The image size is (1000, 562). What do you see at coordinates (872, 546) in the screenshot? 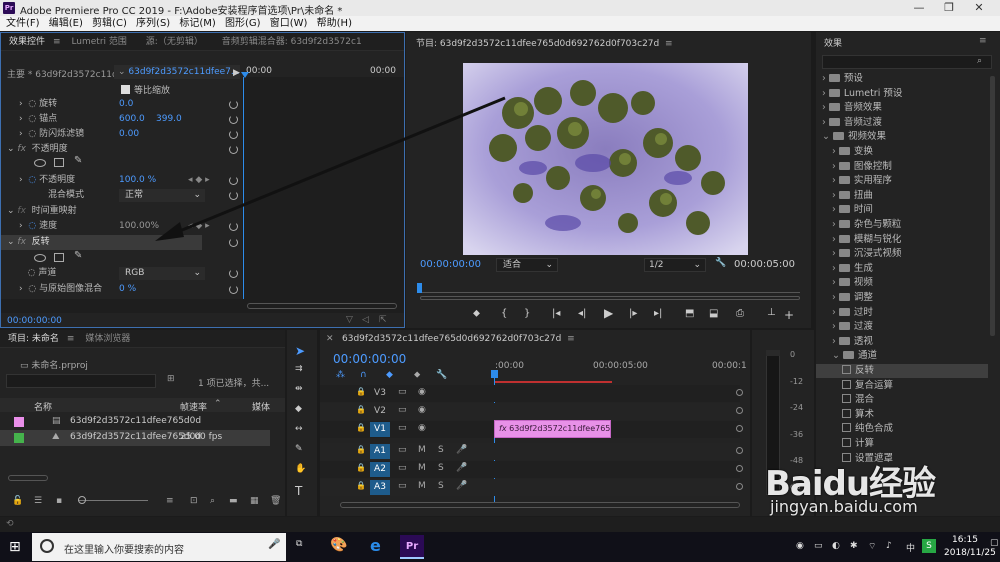
I see `wifi-icon: ⌔` at bounding box center [872, 546].